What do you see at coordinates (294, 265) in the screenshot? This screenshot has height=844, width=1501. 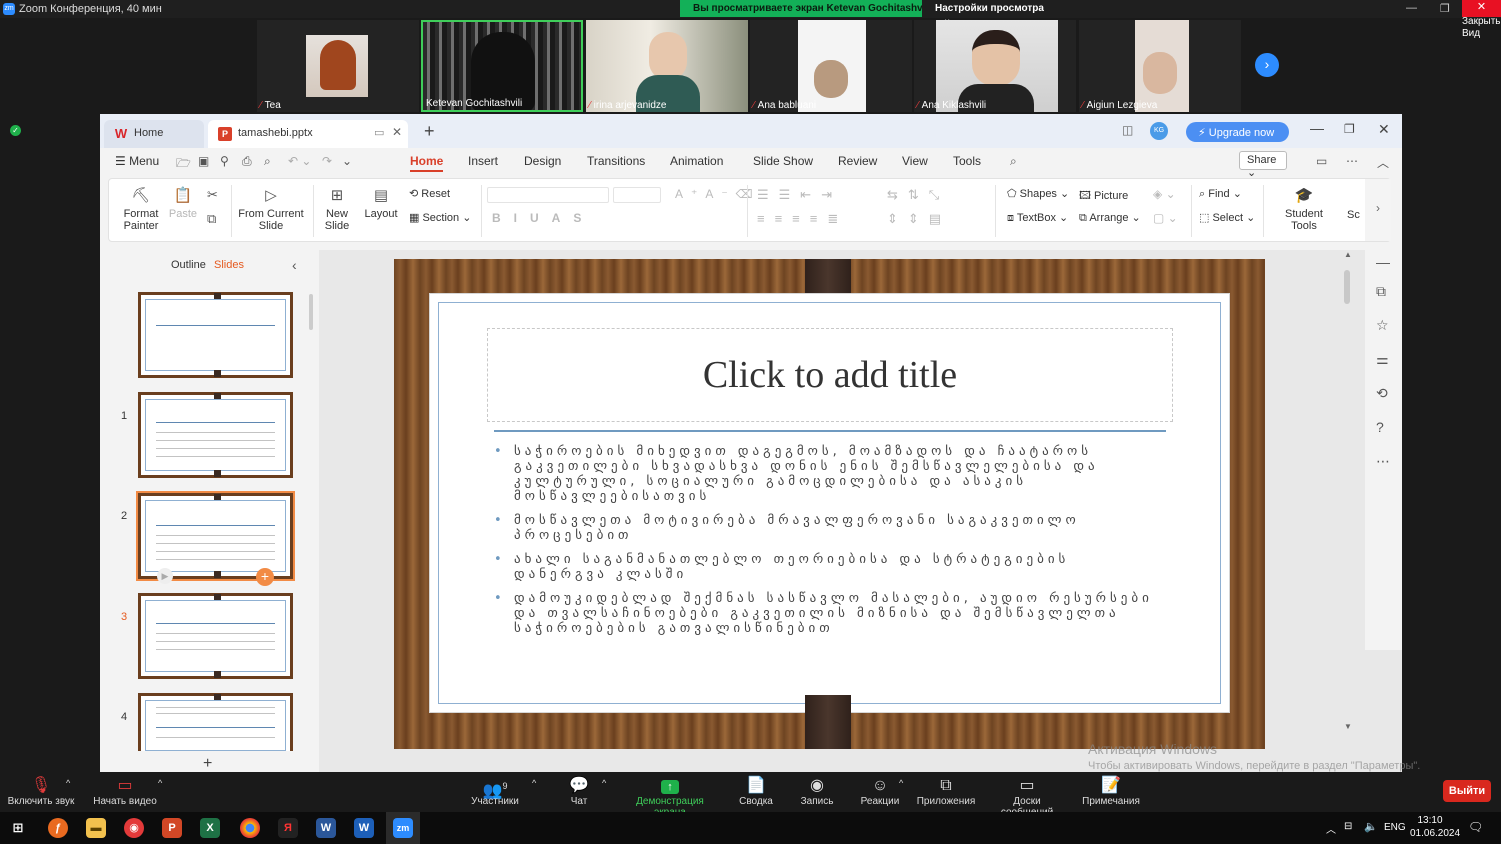 I see `collapse-panel-icon: ‹` at bounding box center [294, 265].